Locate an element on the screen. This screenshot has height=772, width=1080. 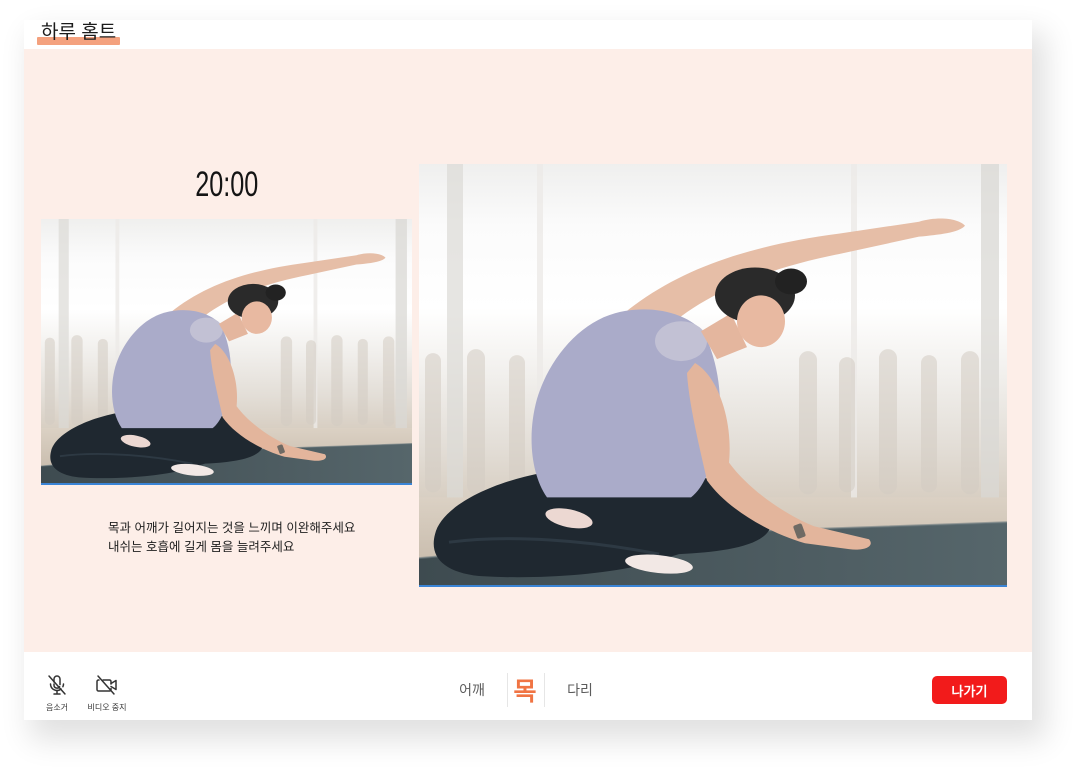
tab-neck: 목 is located at coordinates (524, 690).